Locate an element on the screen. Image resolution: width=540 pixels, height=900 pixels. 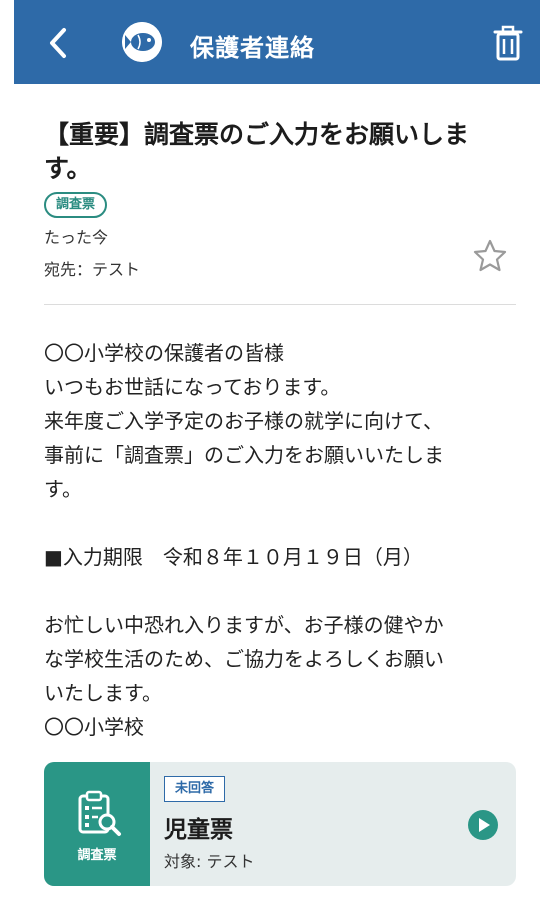
body-line: いつもお世話になっております。 is located at coordinates (192, 387).